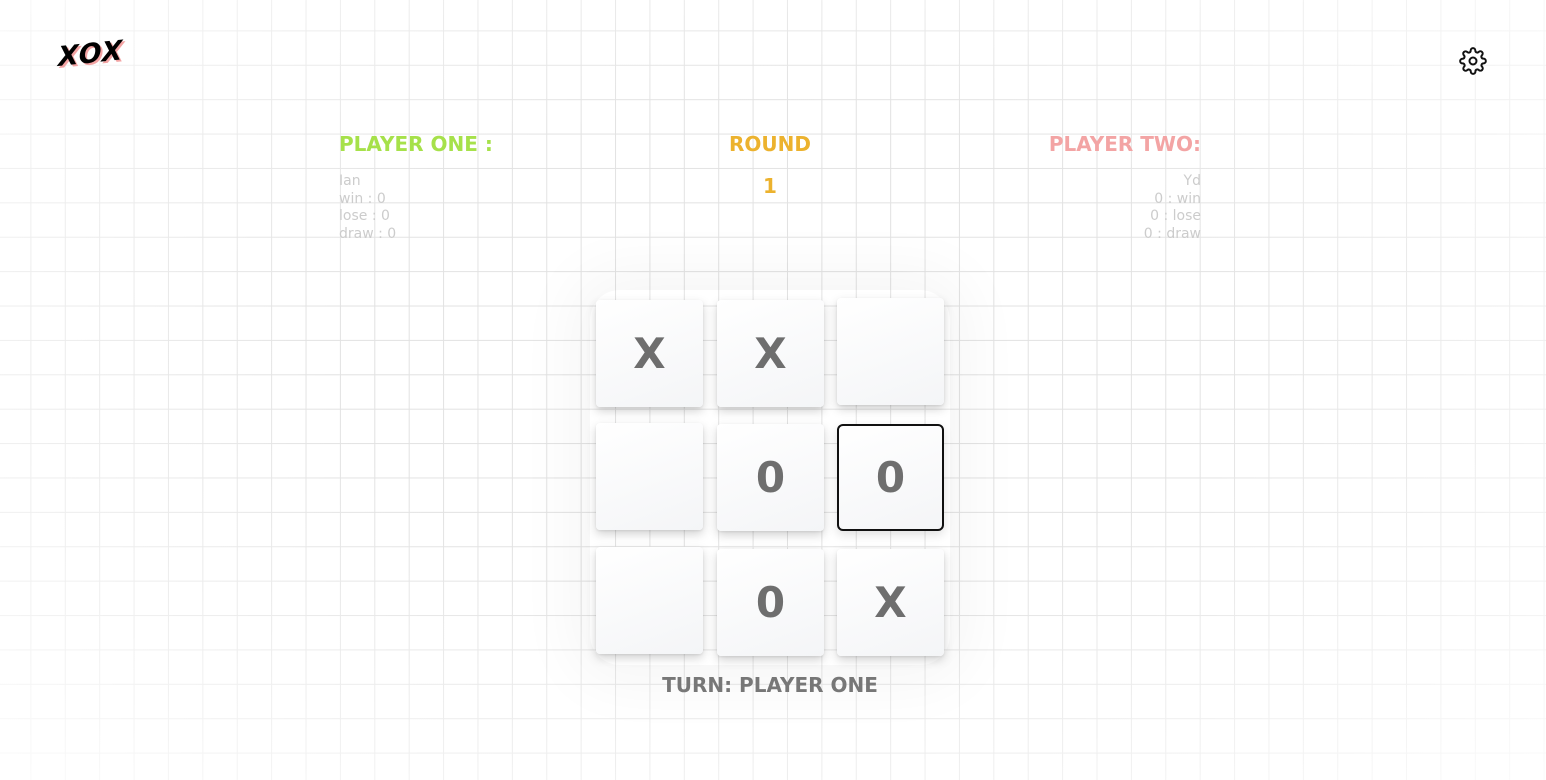 This screenshot has height=780, width=1546. What do you see at coordinates (362, 198) in the screenshot?
I see `player-one-win: win : 0` at bounding box center [362, 198].